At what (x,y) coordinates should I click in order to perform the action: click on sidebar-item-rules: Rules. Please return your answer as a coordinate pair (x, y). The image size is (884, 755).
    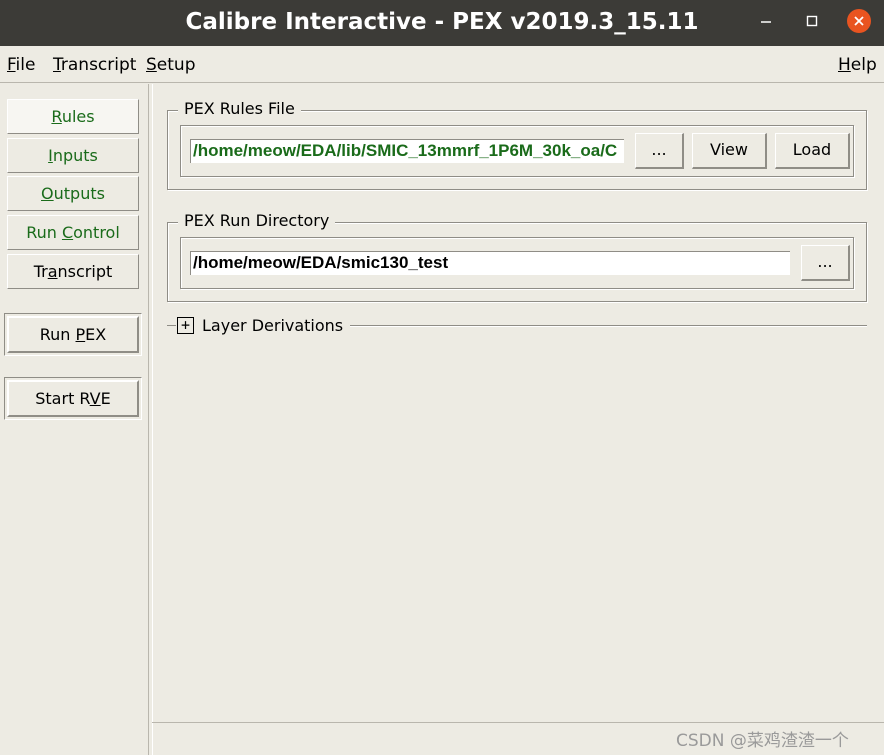
    Looking at the image, I should click on (73, 116).